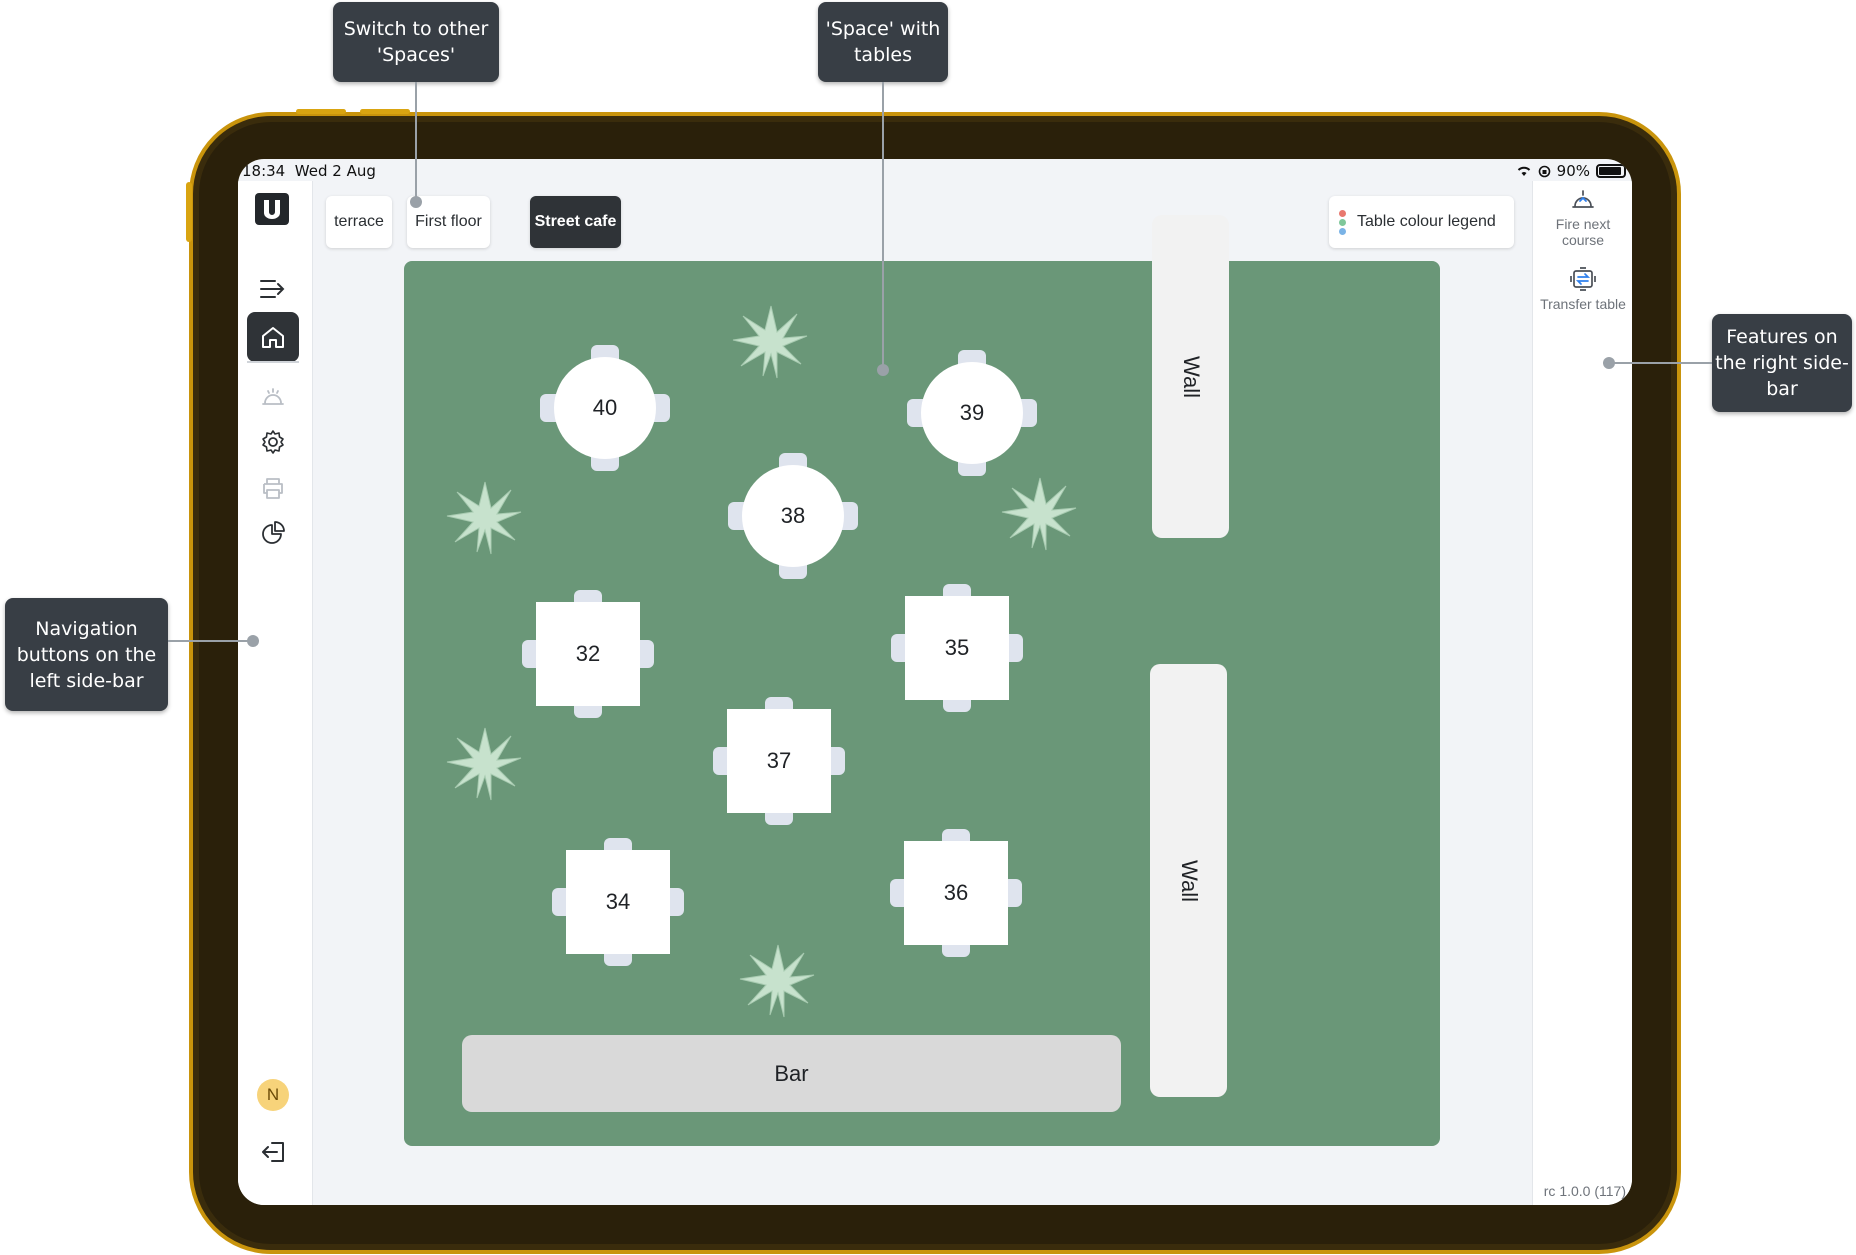 This screenshot has height=1255, width=1856. What do you see at coordinates (275, 693) in the screenshot?
I see `left-sidebar: N` at bounding box center [275, 693].